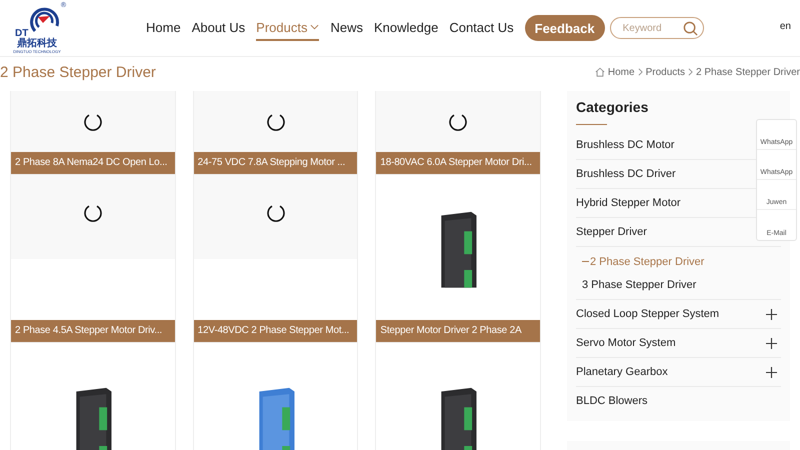 This screenshot has width=800, height=450. What do you see at coordinates (458, 259) in the screenshot?
I see `product-card: Stepper Motor Driver 2 Phase 2A` at bounding box center [458, 259].